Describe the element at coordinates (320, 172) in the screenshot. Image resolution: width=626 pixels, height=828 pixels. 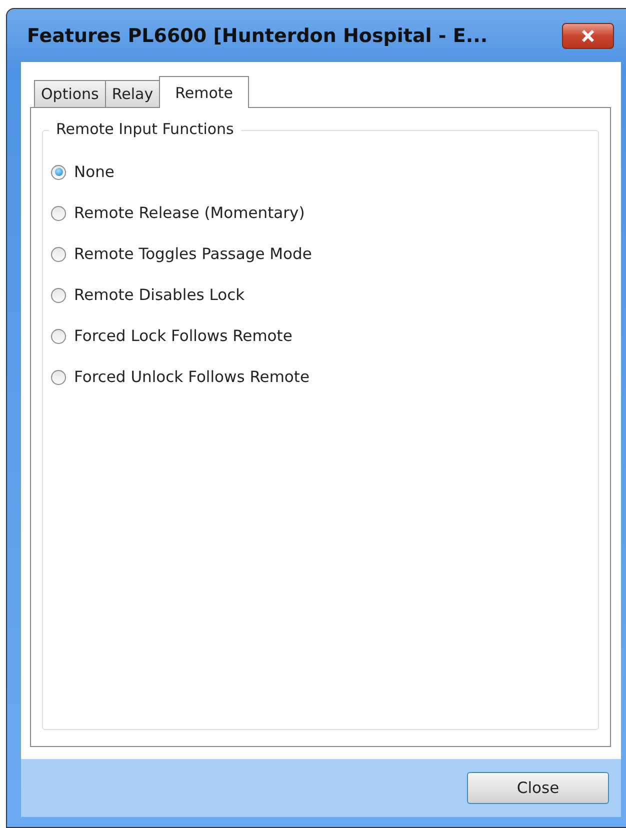
I see `radio-option: None` at that location.